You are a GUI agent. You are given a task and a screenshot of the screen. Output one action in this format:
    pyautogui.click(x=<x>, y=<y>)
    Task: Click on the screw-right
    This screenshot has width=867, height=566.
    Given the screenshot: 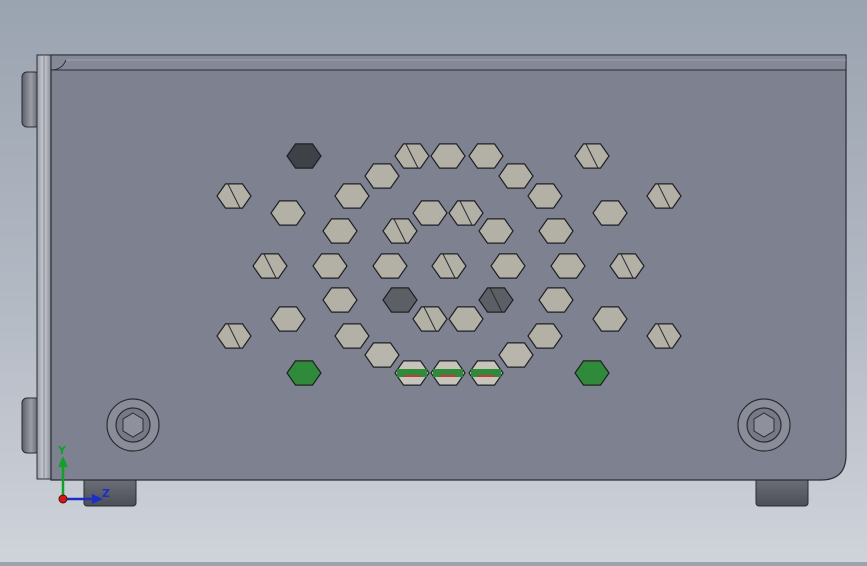 What is the action you would take?
    pyautogui.click(x=764, y=425)
    